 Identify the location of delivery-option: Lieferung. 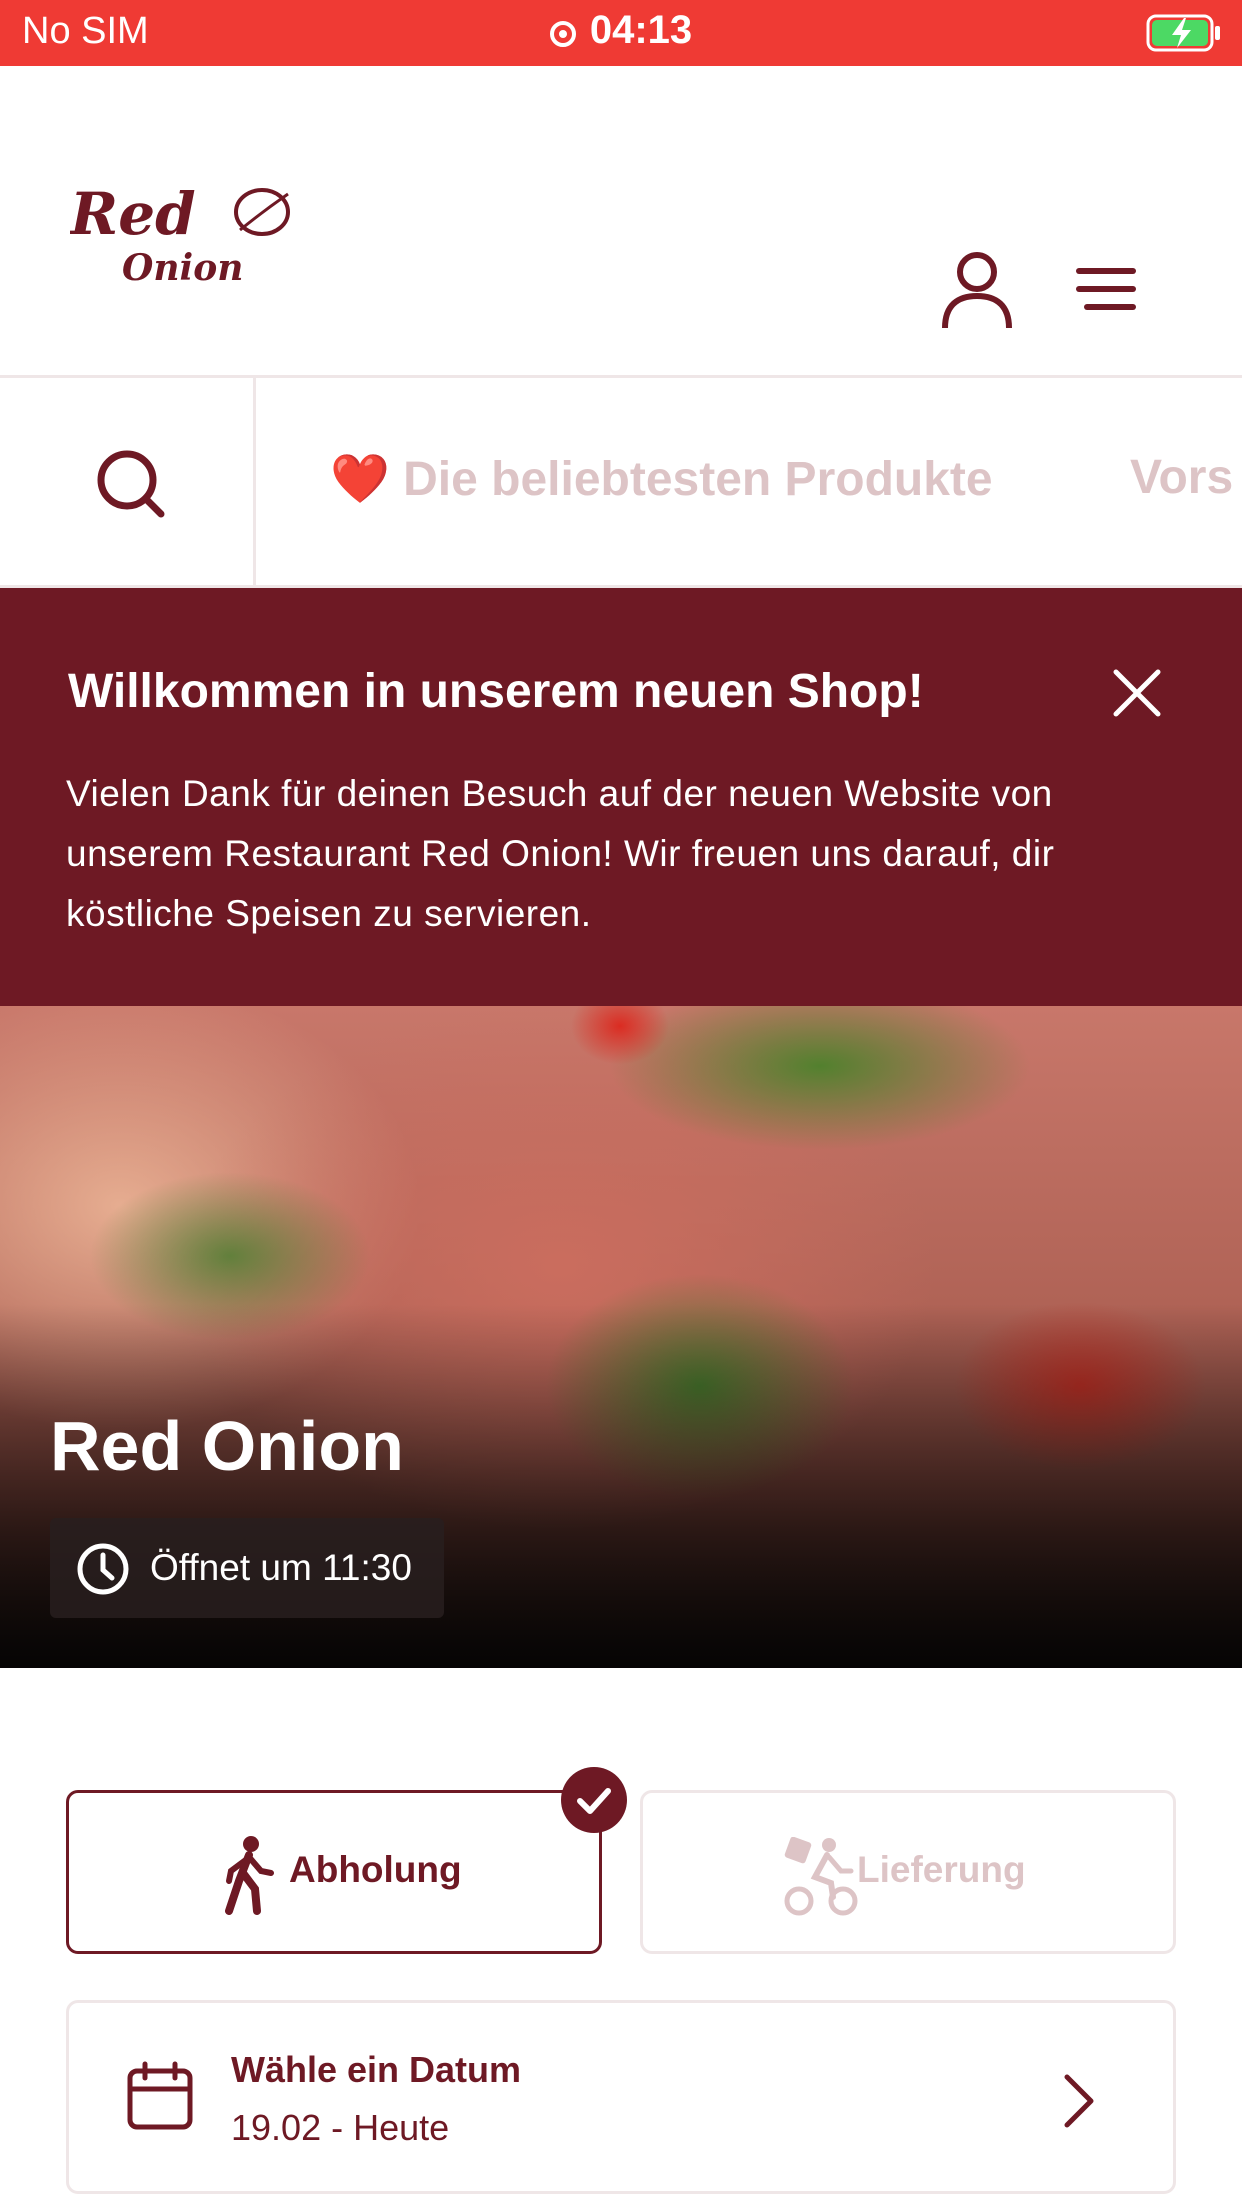
(908, 1872).